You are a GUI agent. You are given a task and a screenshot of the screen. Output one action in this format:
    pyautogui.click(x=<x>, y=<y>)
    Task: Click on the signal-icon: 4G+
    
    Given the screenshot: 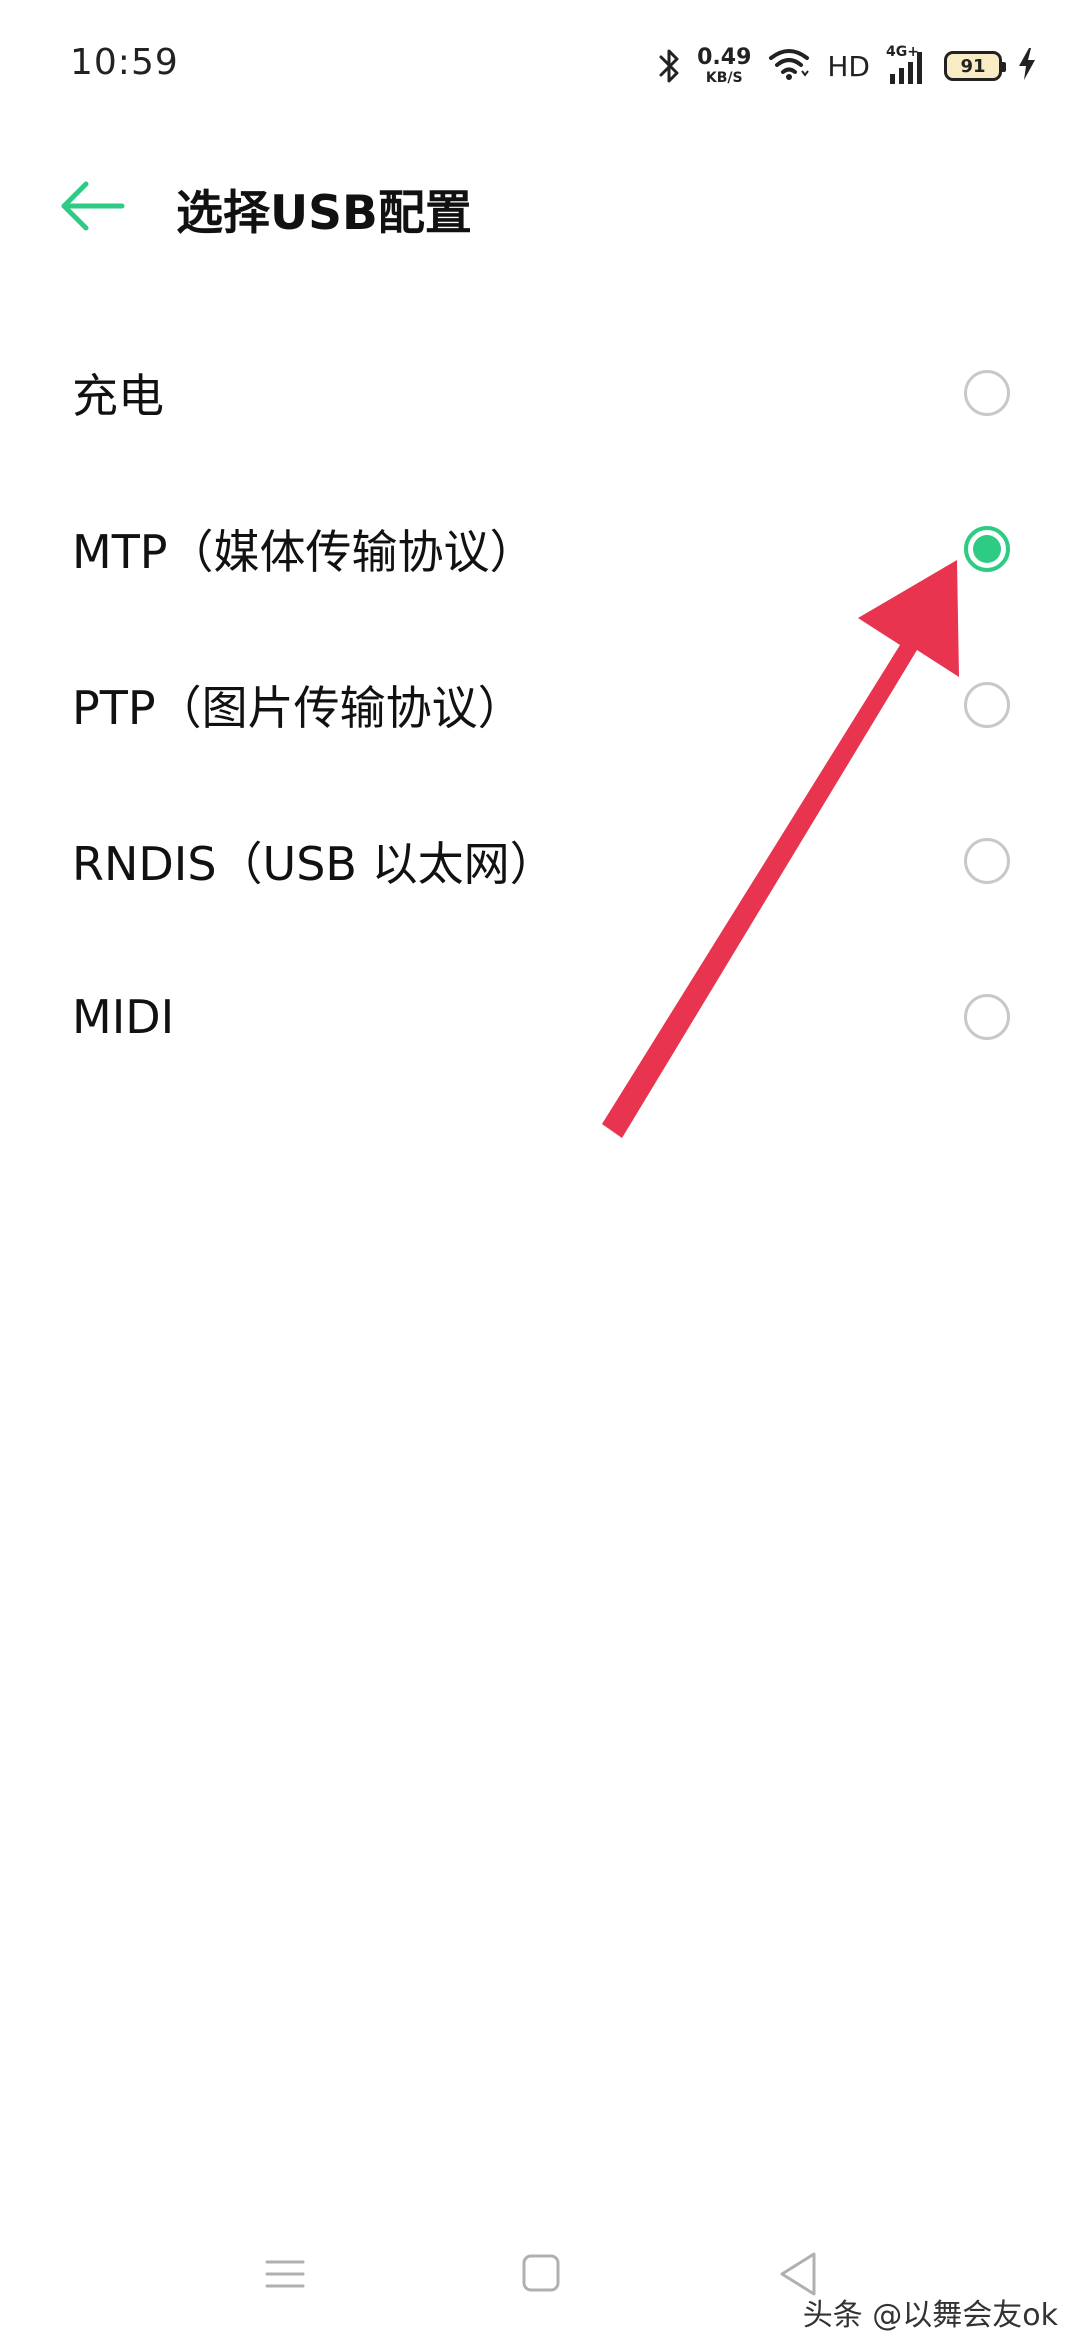 What is the action you would take?
    pyautogui.click(x=907, y=65)
    